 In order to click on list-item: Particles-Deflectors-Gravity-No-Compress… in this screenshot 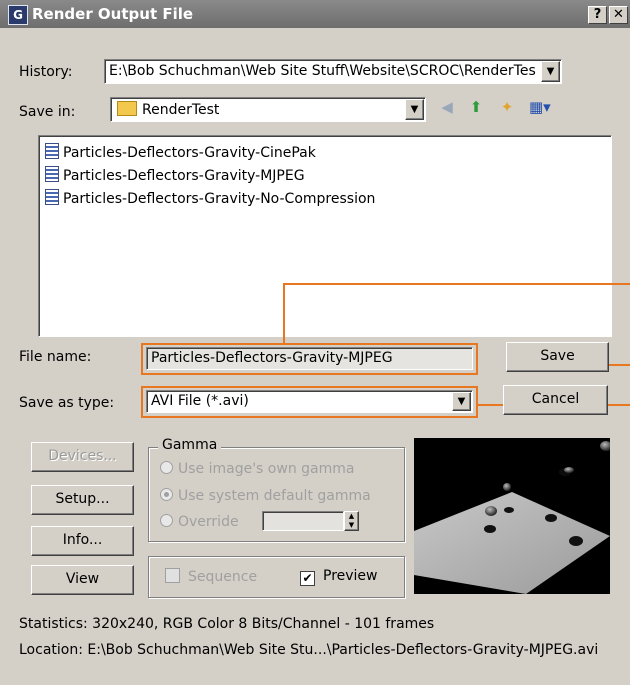, I will do `click(210, 199)`.